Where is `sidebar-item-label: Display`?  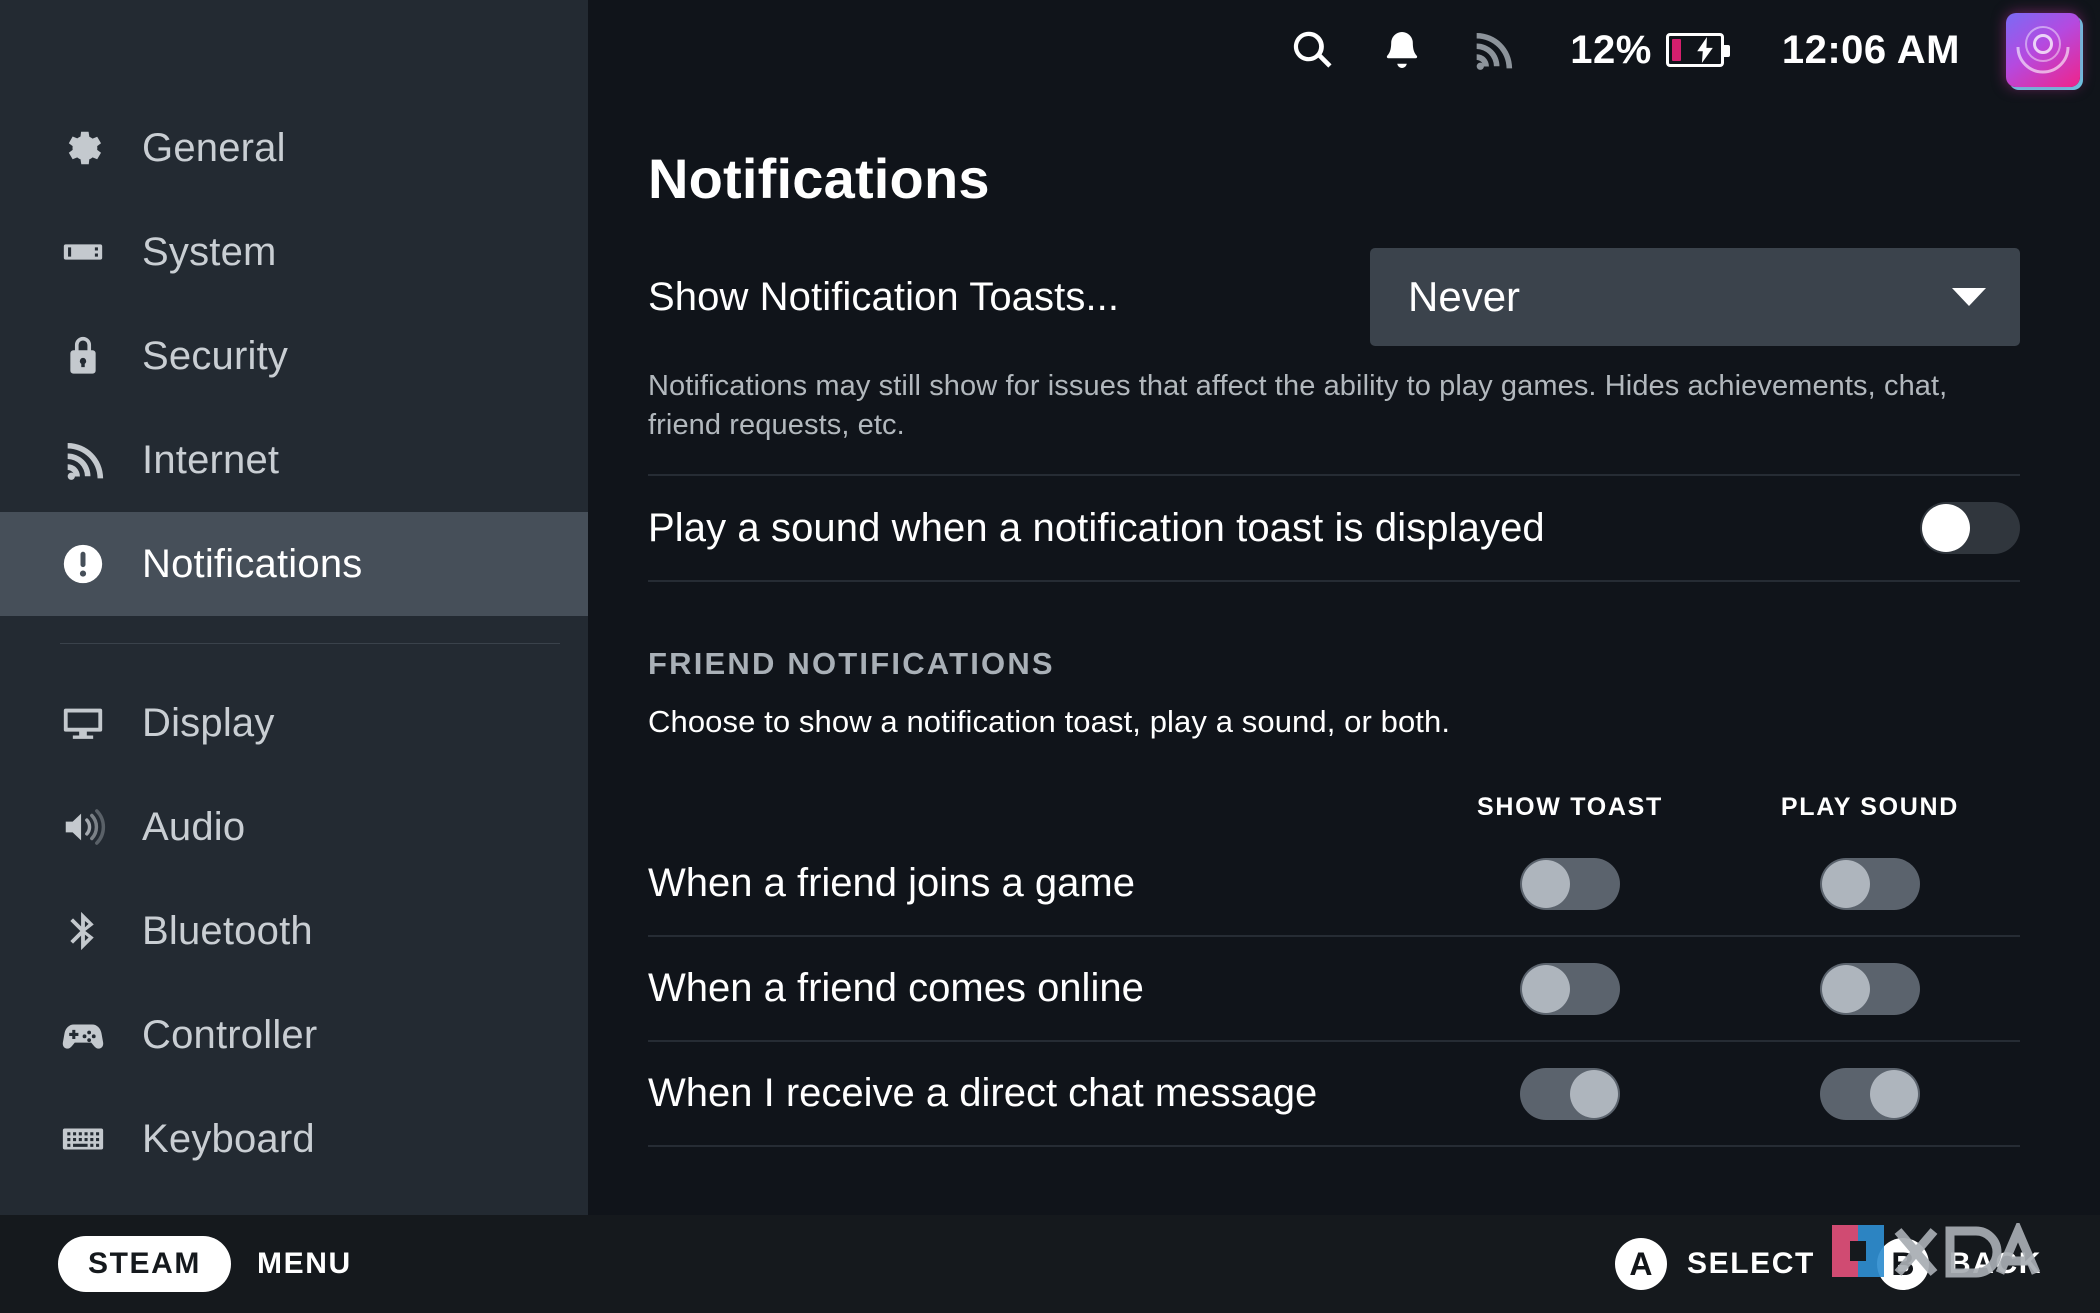
sidebar-item-label: Display is located at coordinates (208, 722).